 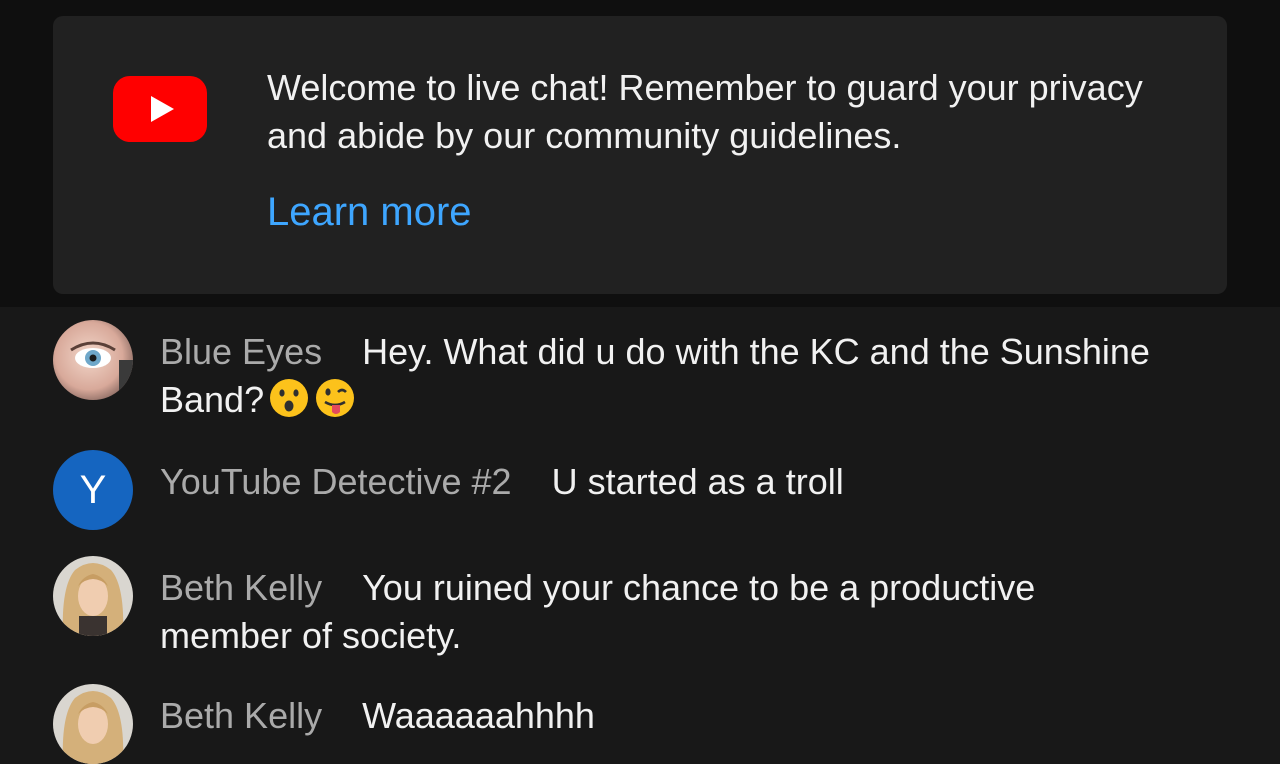 What do you see at coordinates (335, 398) in the screenshot?
I see `winking-face-with-tongue-emoji-icon` at bounding box center [335, 398].